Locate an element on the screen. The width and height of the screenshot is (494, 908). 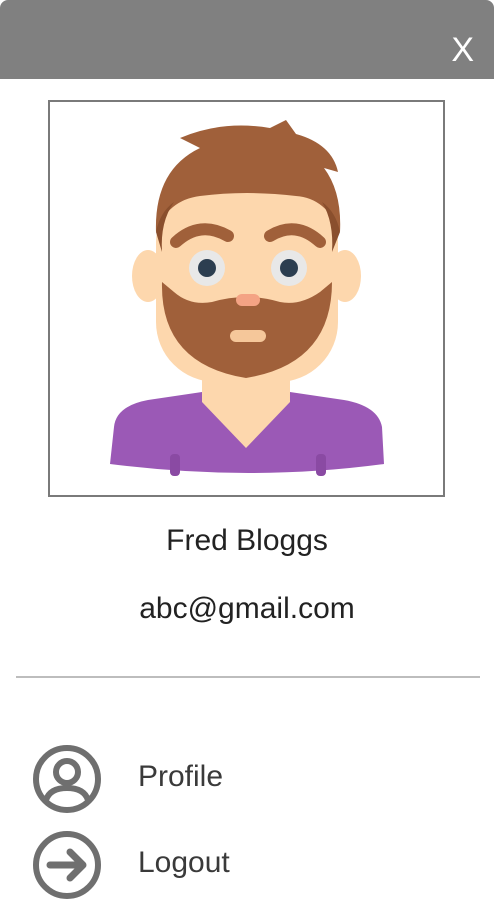
arrow-right-circle-icon is located at coordinates (67, 865).